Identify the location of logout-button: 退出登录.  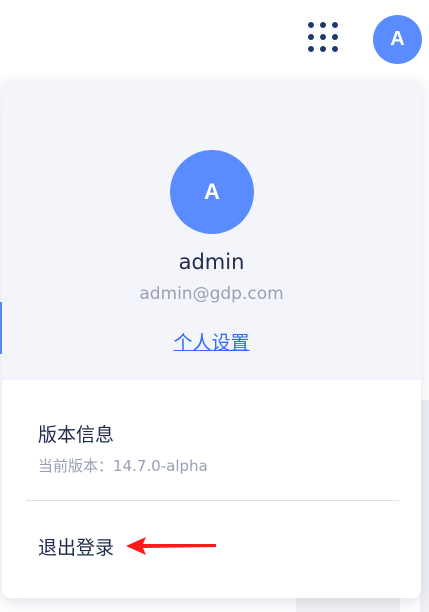
(76, 546).